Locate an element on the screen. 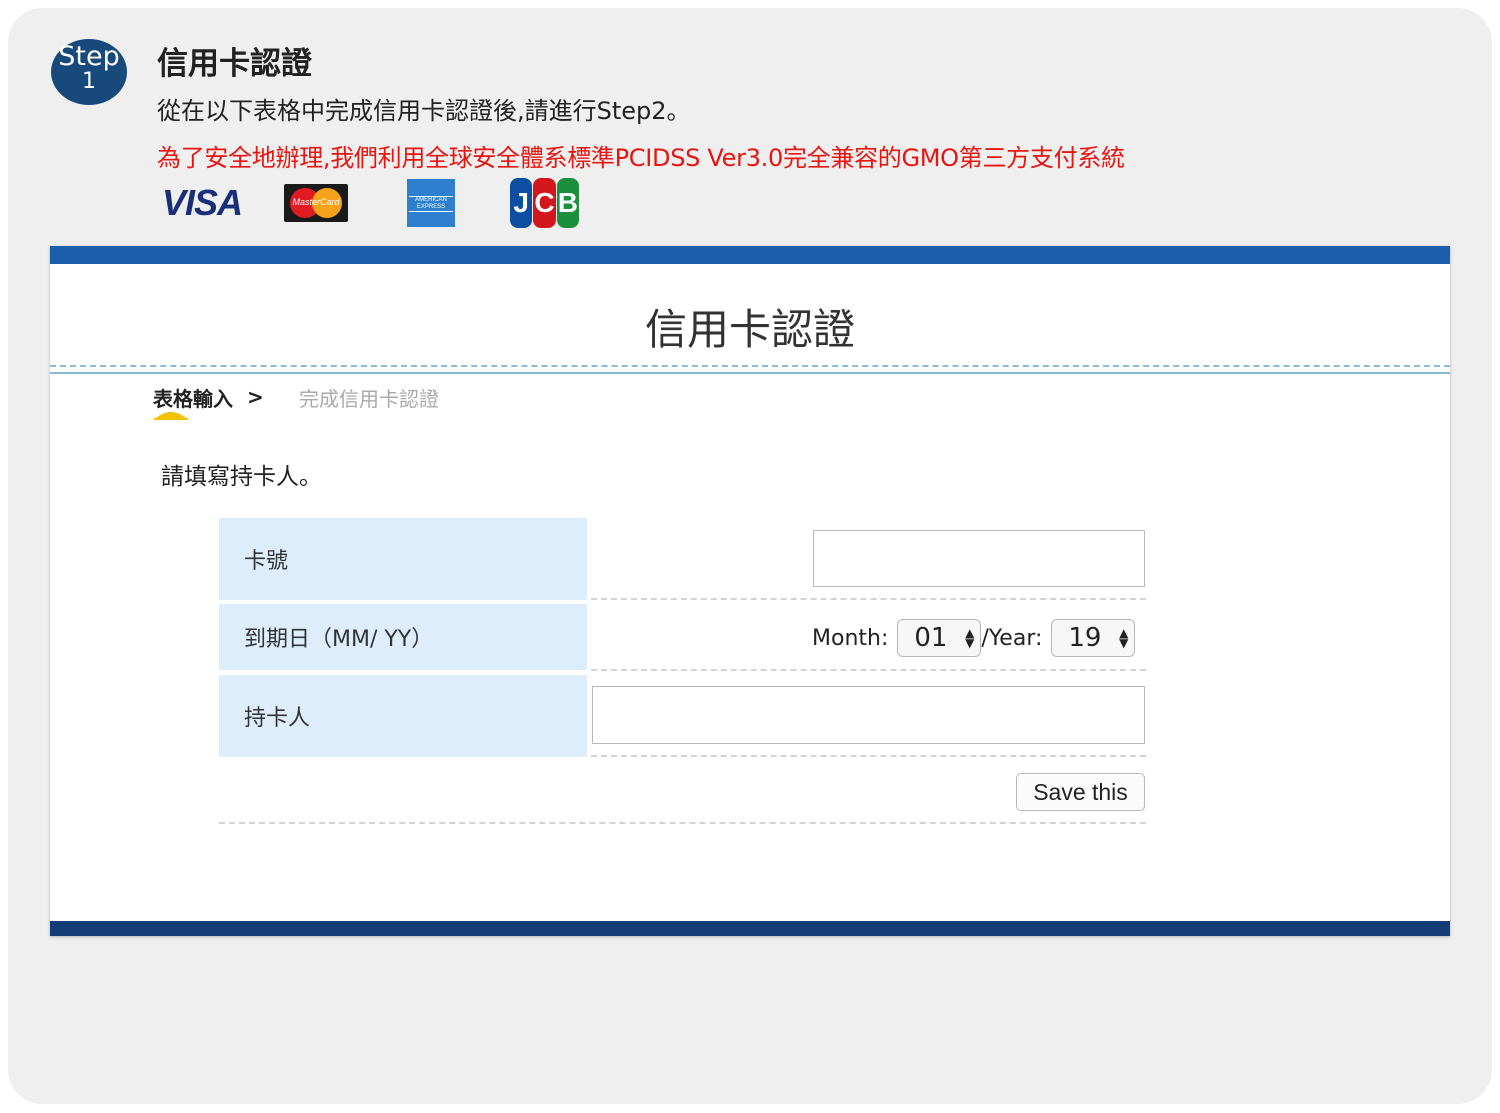 This screenshot has width=1500, height=1113. mastercard-logo-text: MasterCard is located at coordinates (316, 202).